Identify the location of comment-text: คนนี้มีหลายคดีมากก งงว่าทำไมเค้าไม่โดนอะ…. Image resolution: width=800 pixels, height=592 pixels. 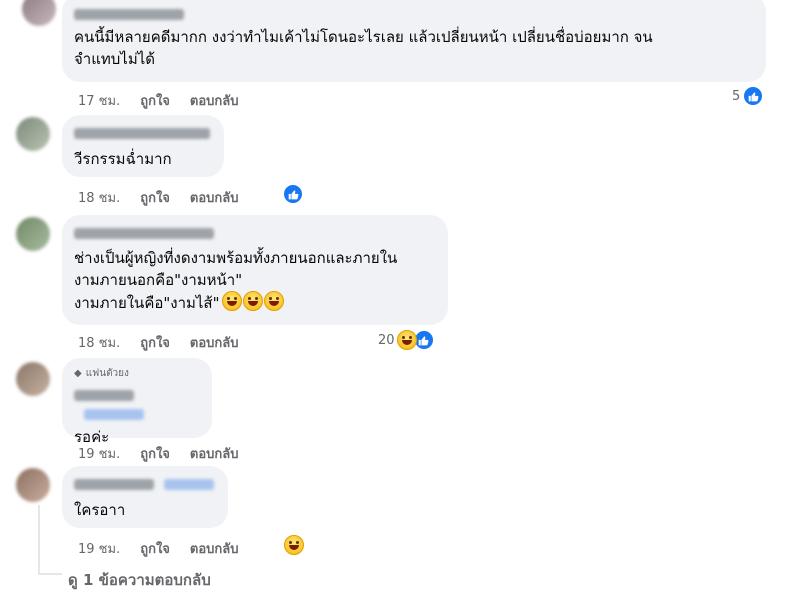
(363, 48).